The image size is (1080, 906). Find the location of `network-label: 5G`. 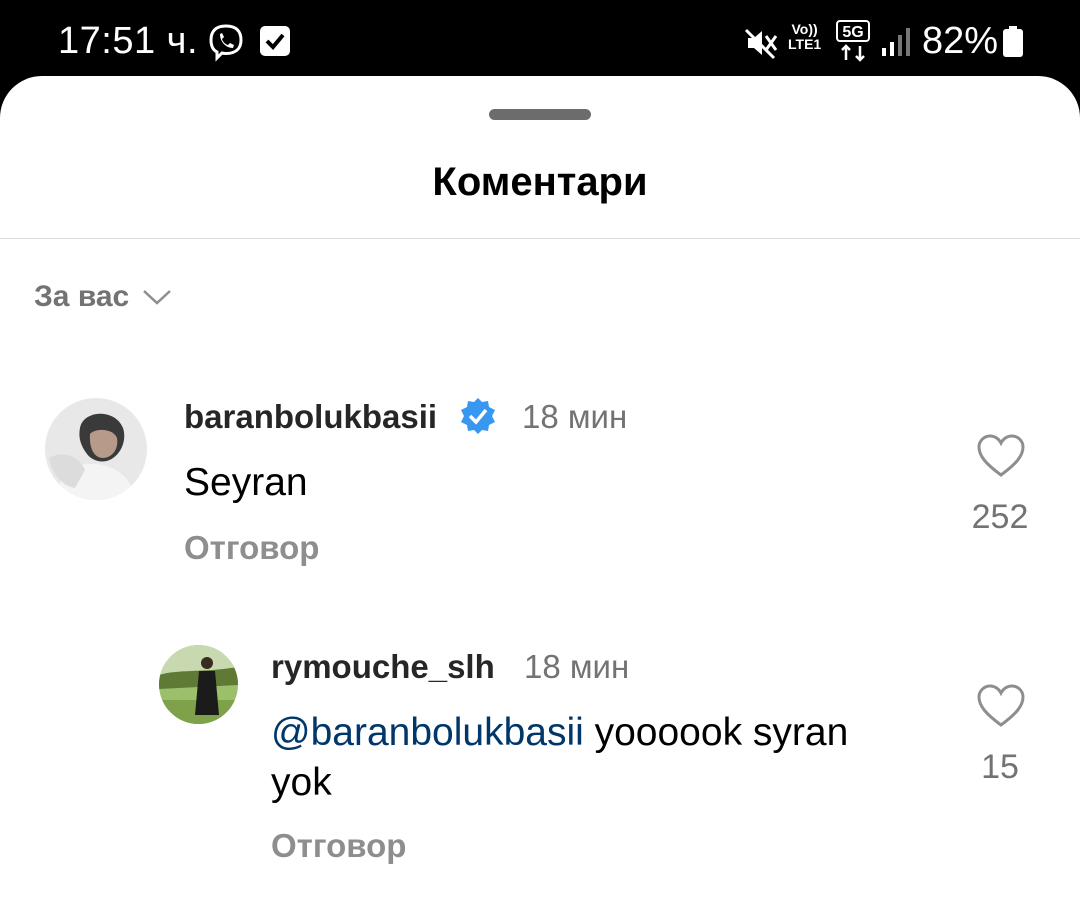

network-label: 5G is located at coordinates (852, 32).